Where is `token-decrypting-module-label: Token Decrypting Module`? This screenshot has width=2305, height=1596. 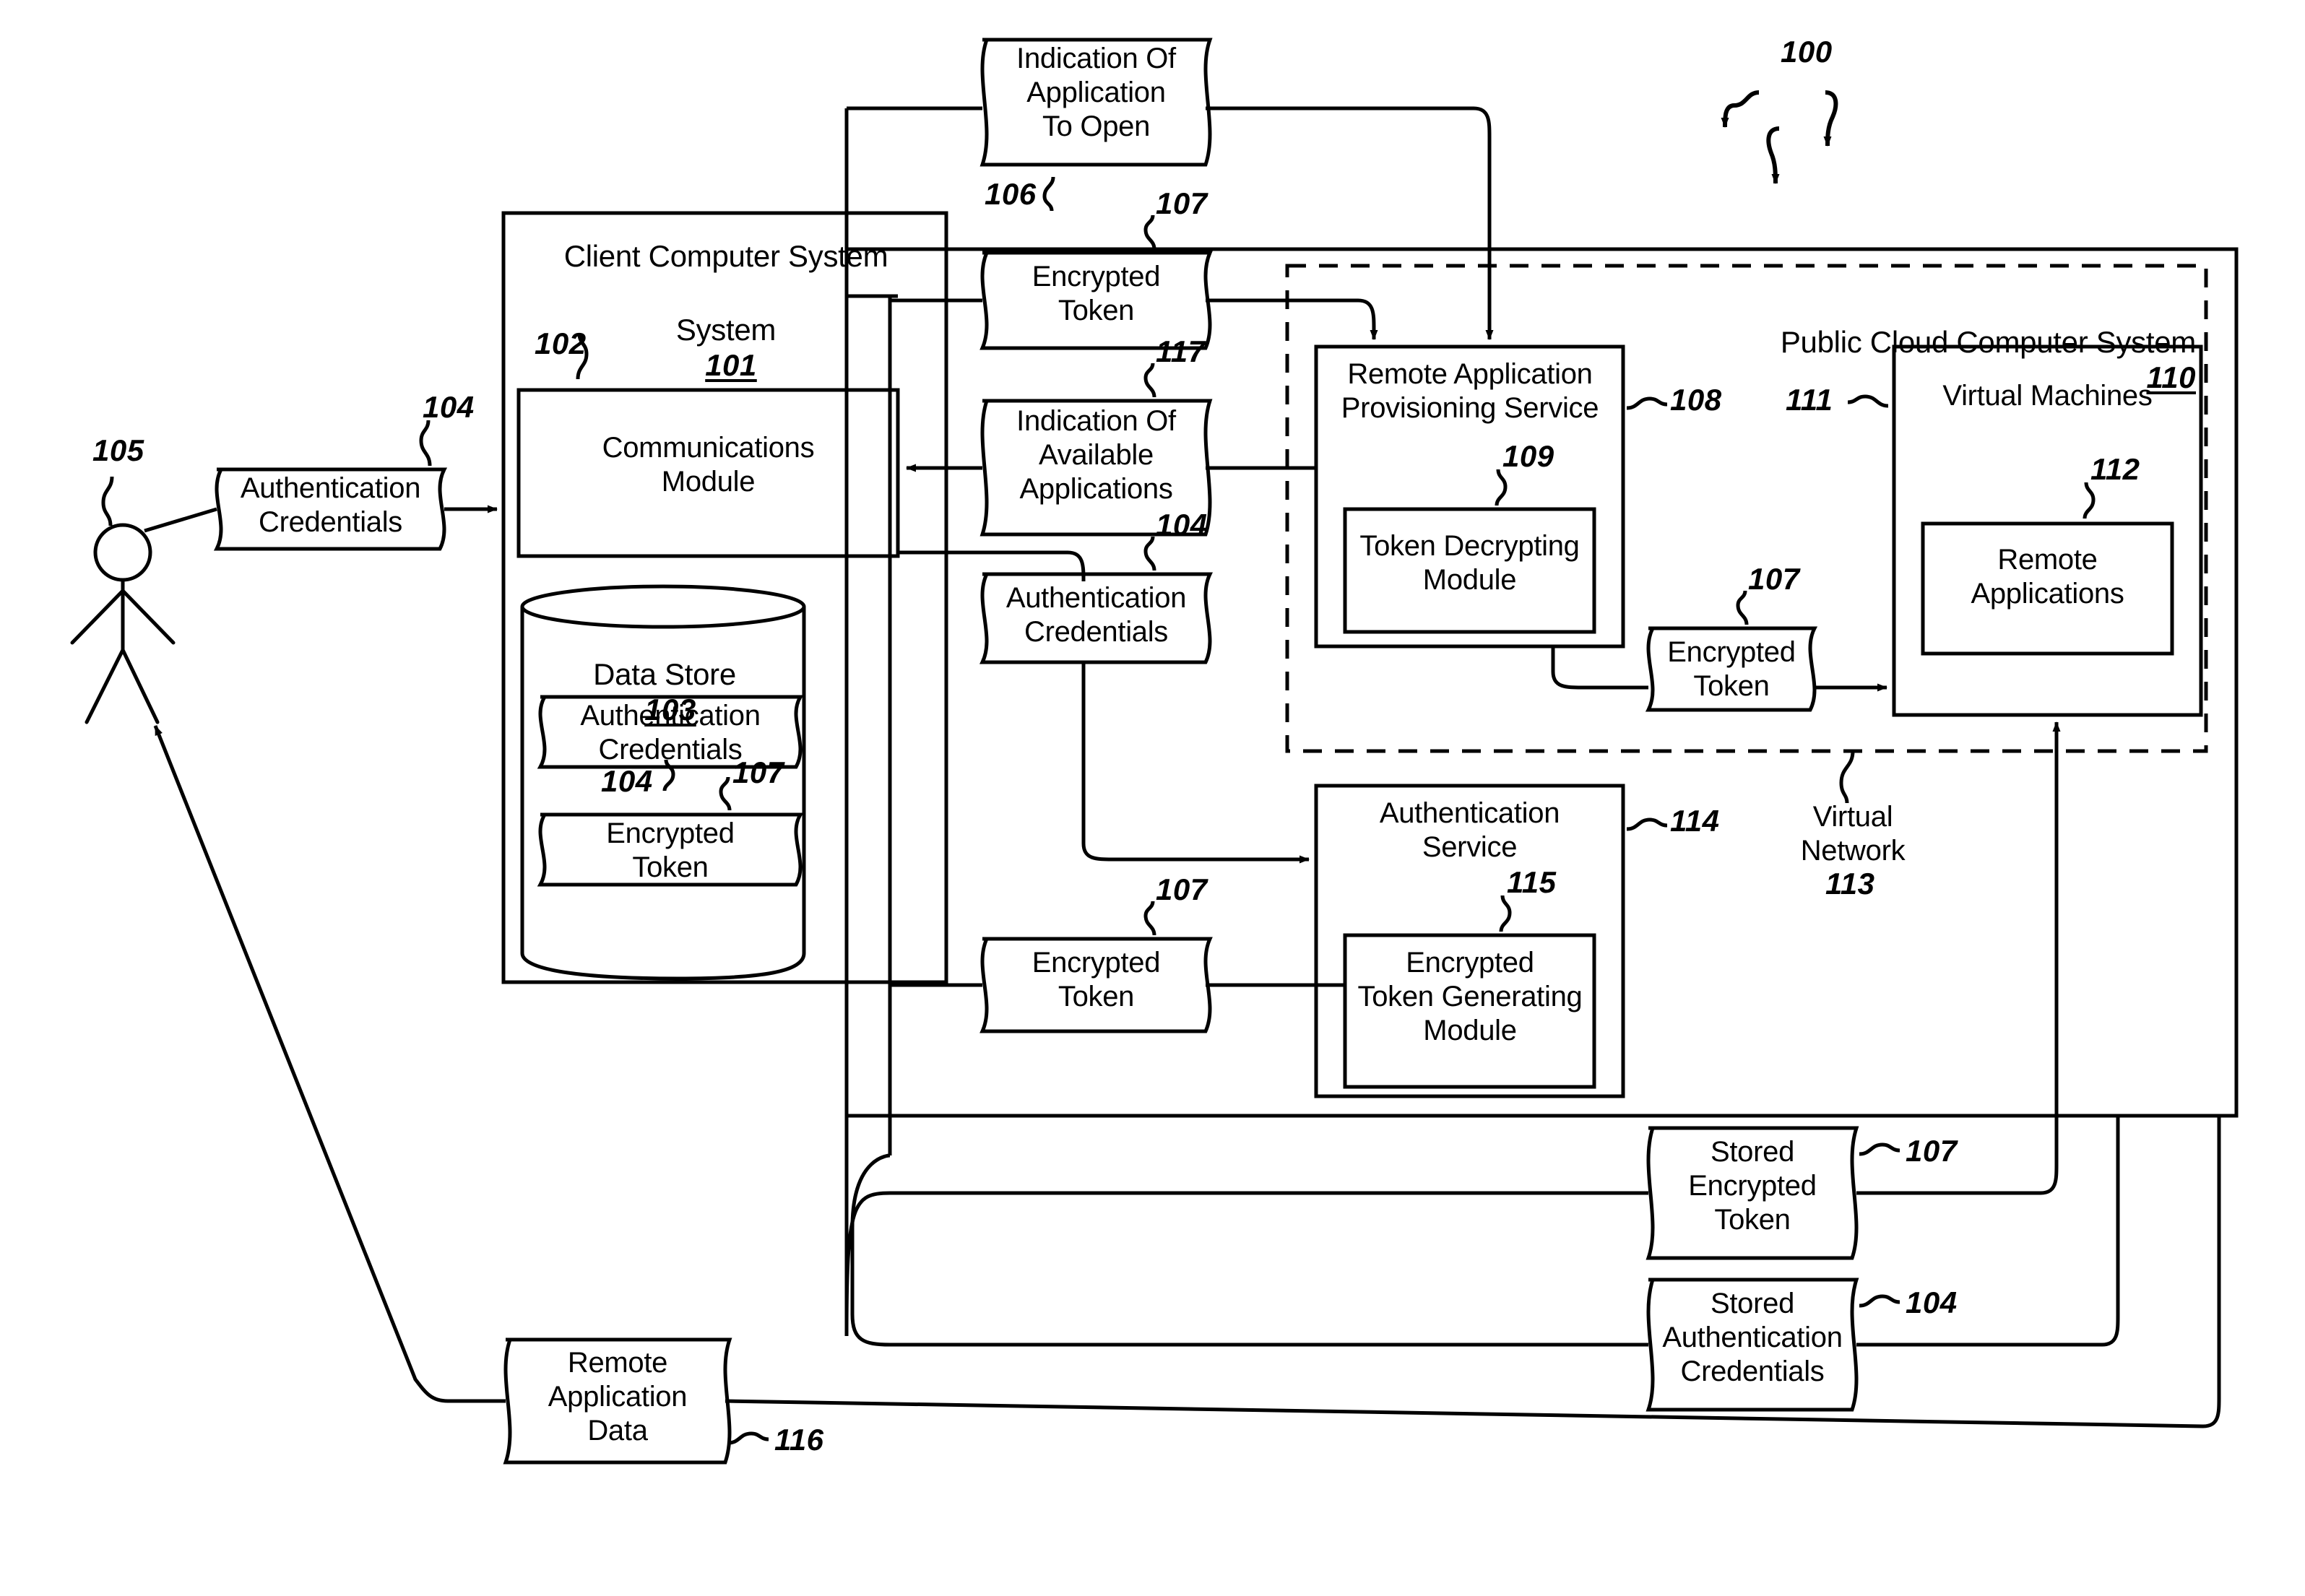
token-decrypting-module-label: Token Decrypting Module is located at coordinates (1469, 563).